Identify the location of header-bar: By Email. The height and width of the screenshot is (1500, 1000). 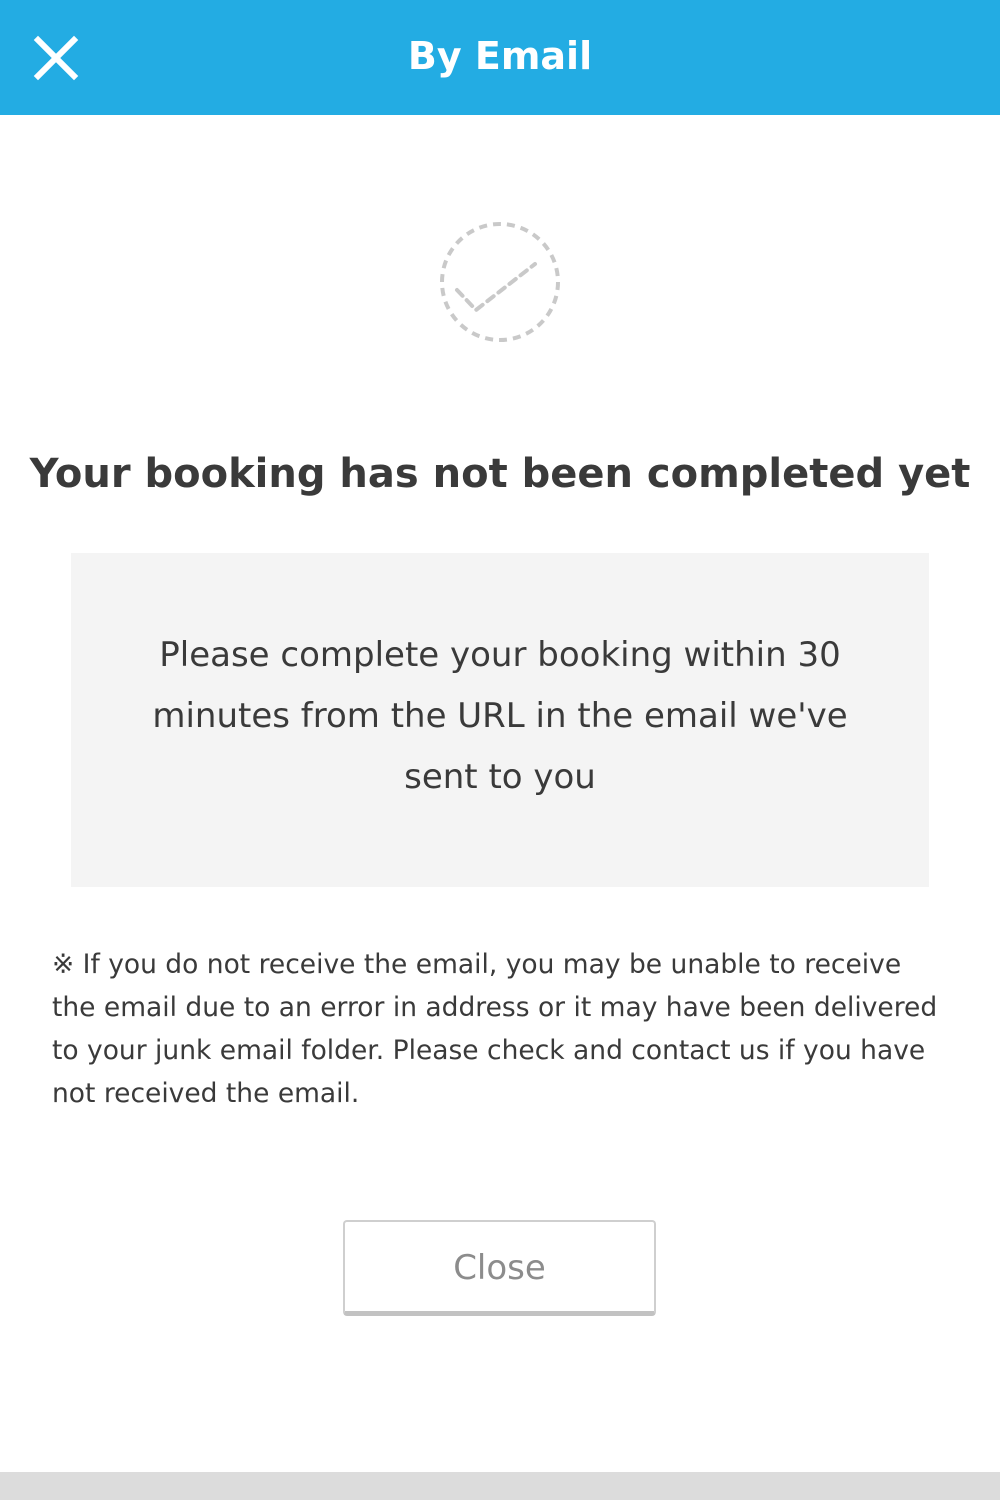
(500, 57).